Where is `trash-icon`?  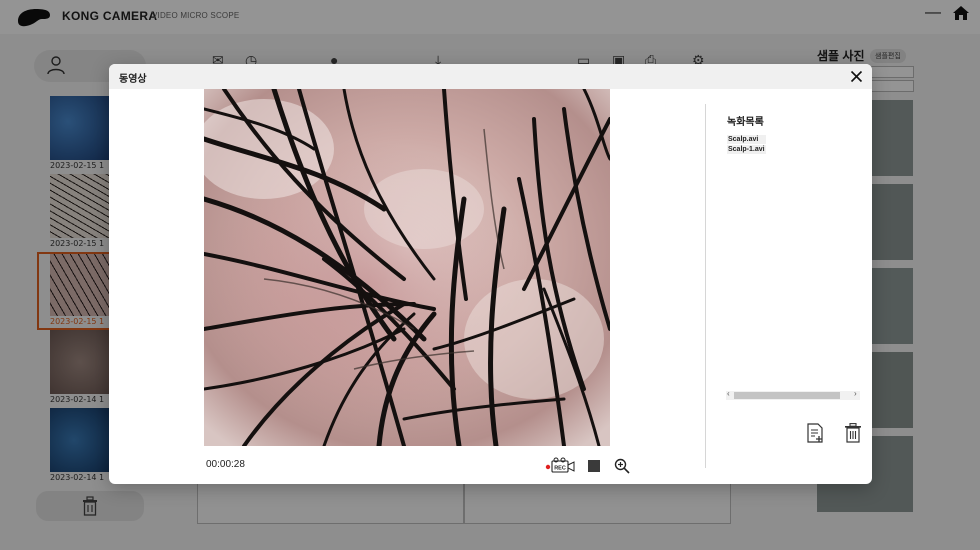 trash-icon is located at coordinates (853, 433).